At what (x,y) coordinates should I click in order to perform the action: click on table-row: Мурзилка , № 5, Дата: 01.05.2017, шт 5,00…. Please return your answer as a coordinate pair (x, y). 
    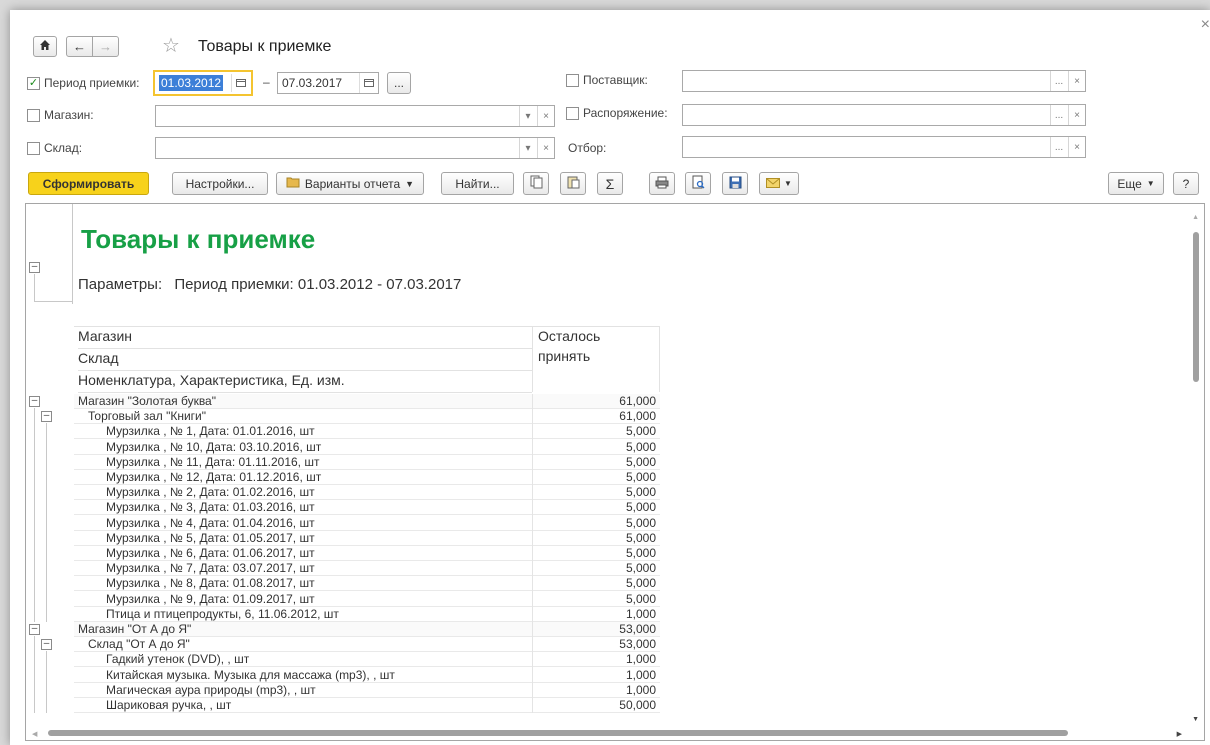
    Looking at the image, I should click on (367, 538).